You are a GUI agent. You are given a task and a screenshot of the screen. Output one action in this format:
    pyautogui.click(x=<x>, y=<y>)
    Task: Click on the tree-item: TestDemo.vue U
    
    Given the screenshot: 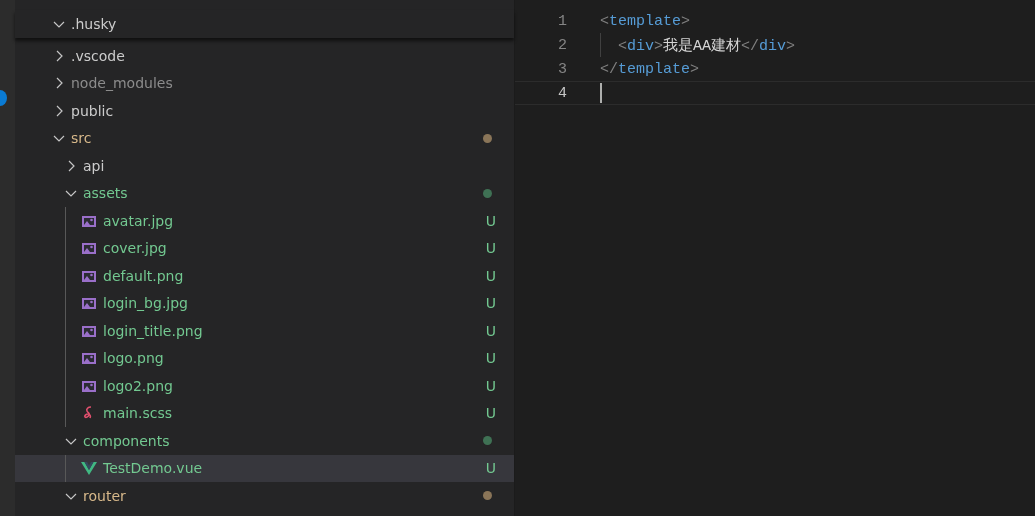 What is the action you would take?
    pyautogui.click(x=264, y=468)
    